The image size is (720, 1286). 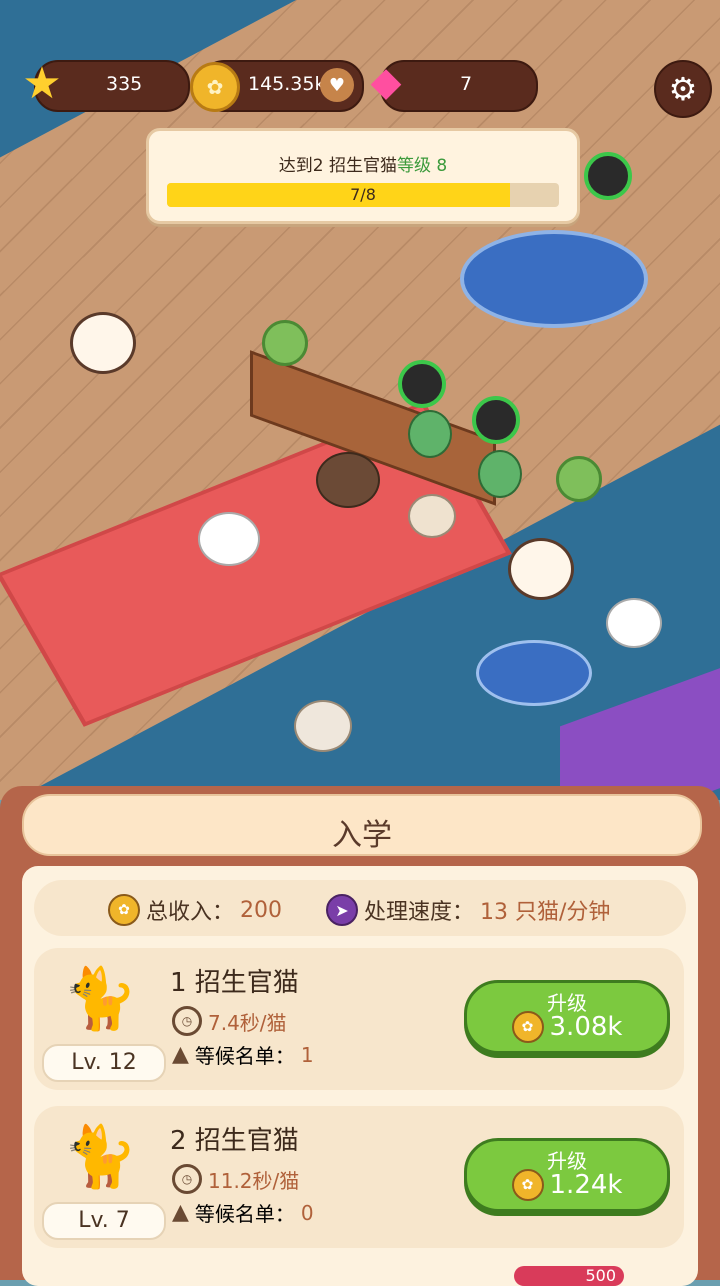 I want to click on megaphone-bubble-icon, so click(x=541, y=569).